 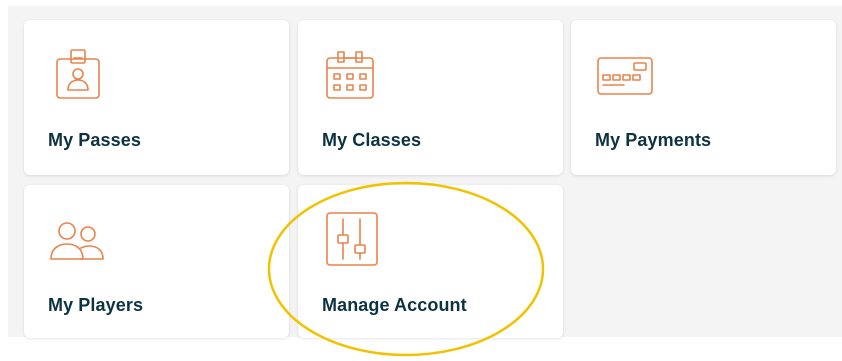 What do you see at coordinates (430, 97) in the screenshot?
I see `my-classes-tile: My Classes` at bounding box center [430, 97].